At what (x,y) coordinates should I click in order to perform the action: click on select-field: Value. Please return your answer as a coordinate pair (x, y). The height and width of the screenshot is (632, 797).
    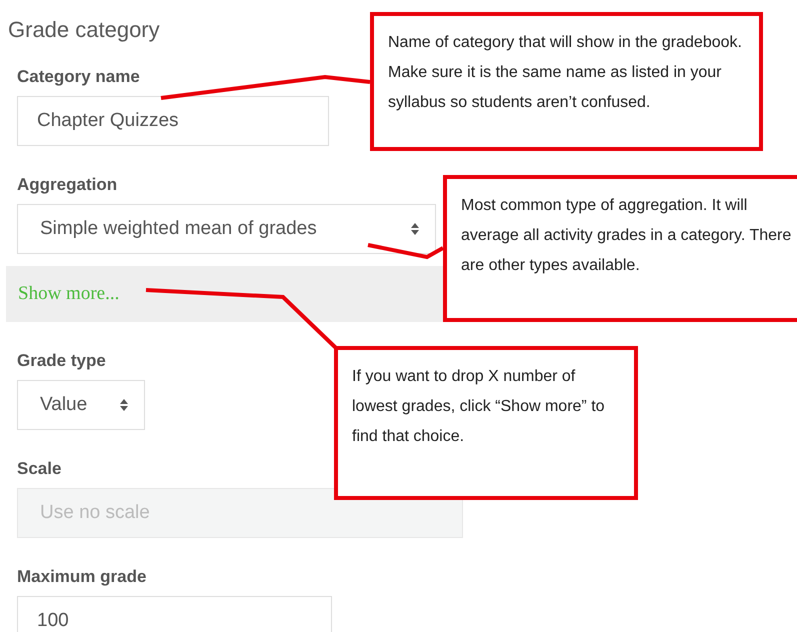
    Looking at the image, I should click on (81, 405).